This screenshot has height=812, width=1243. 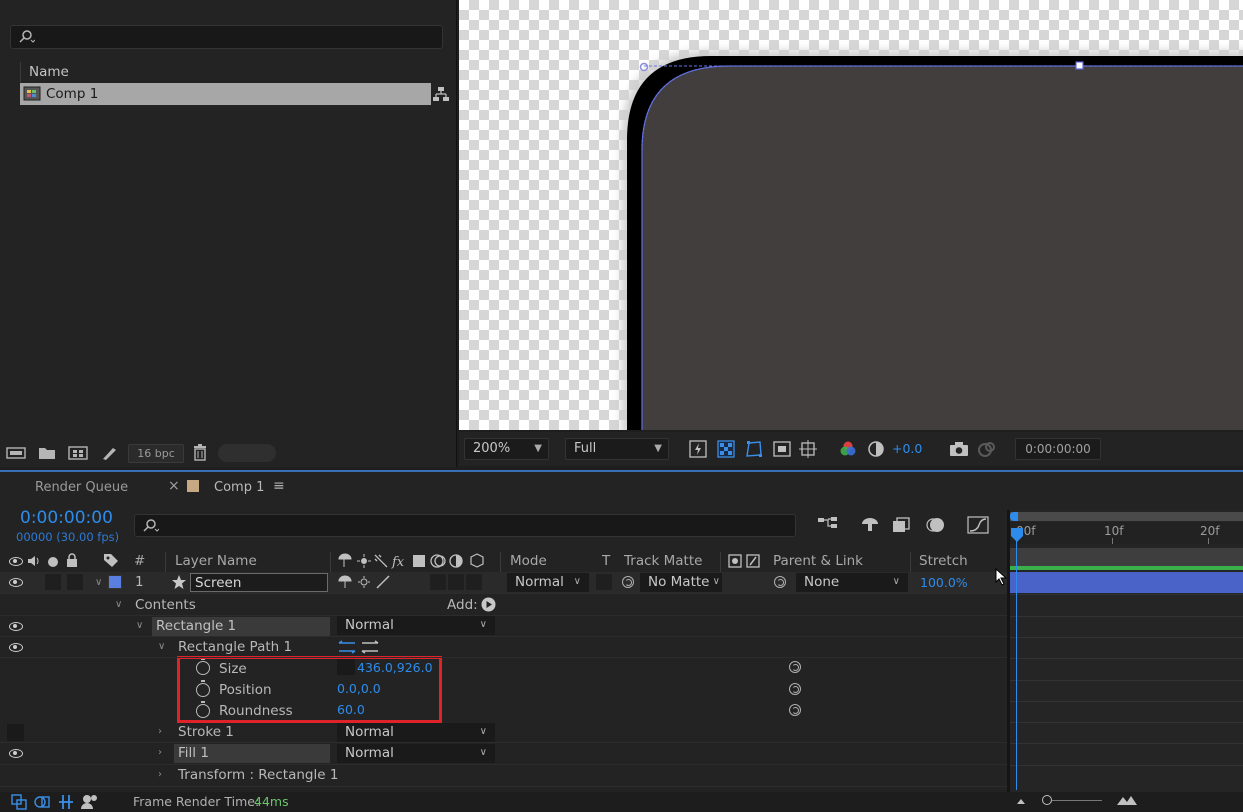 I want to click on zoom-select: 200% ▼, so click(x=506, y=449).